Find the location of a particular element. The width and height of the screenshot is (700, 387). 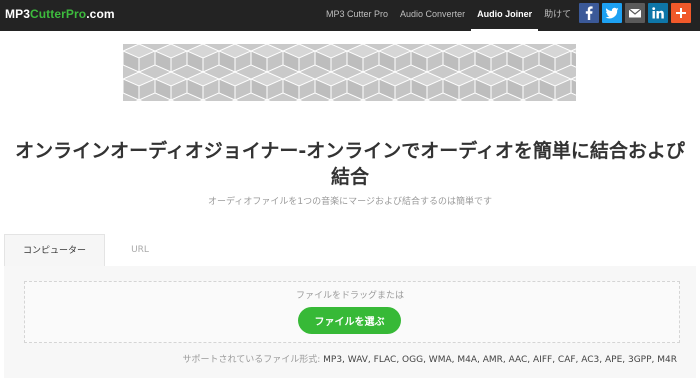

linkedin-icon is located at coordinates (658, 13).